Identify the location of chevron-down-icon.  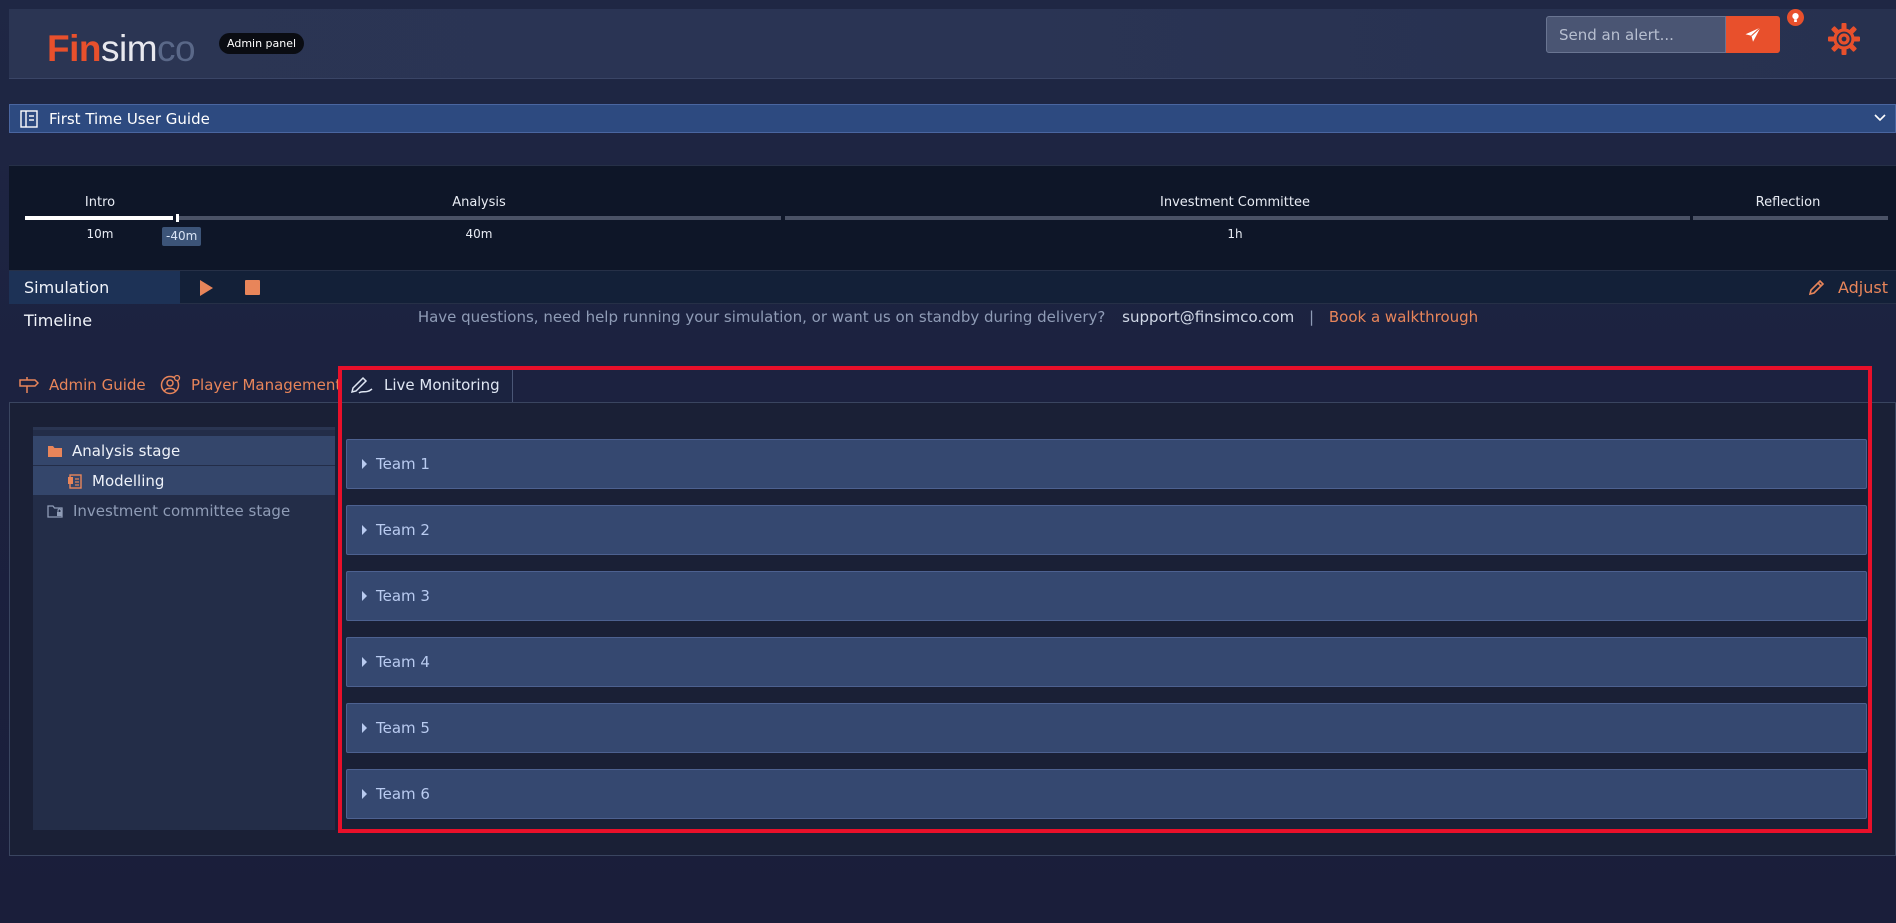
(1880, 118).